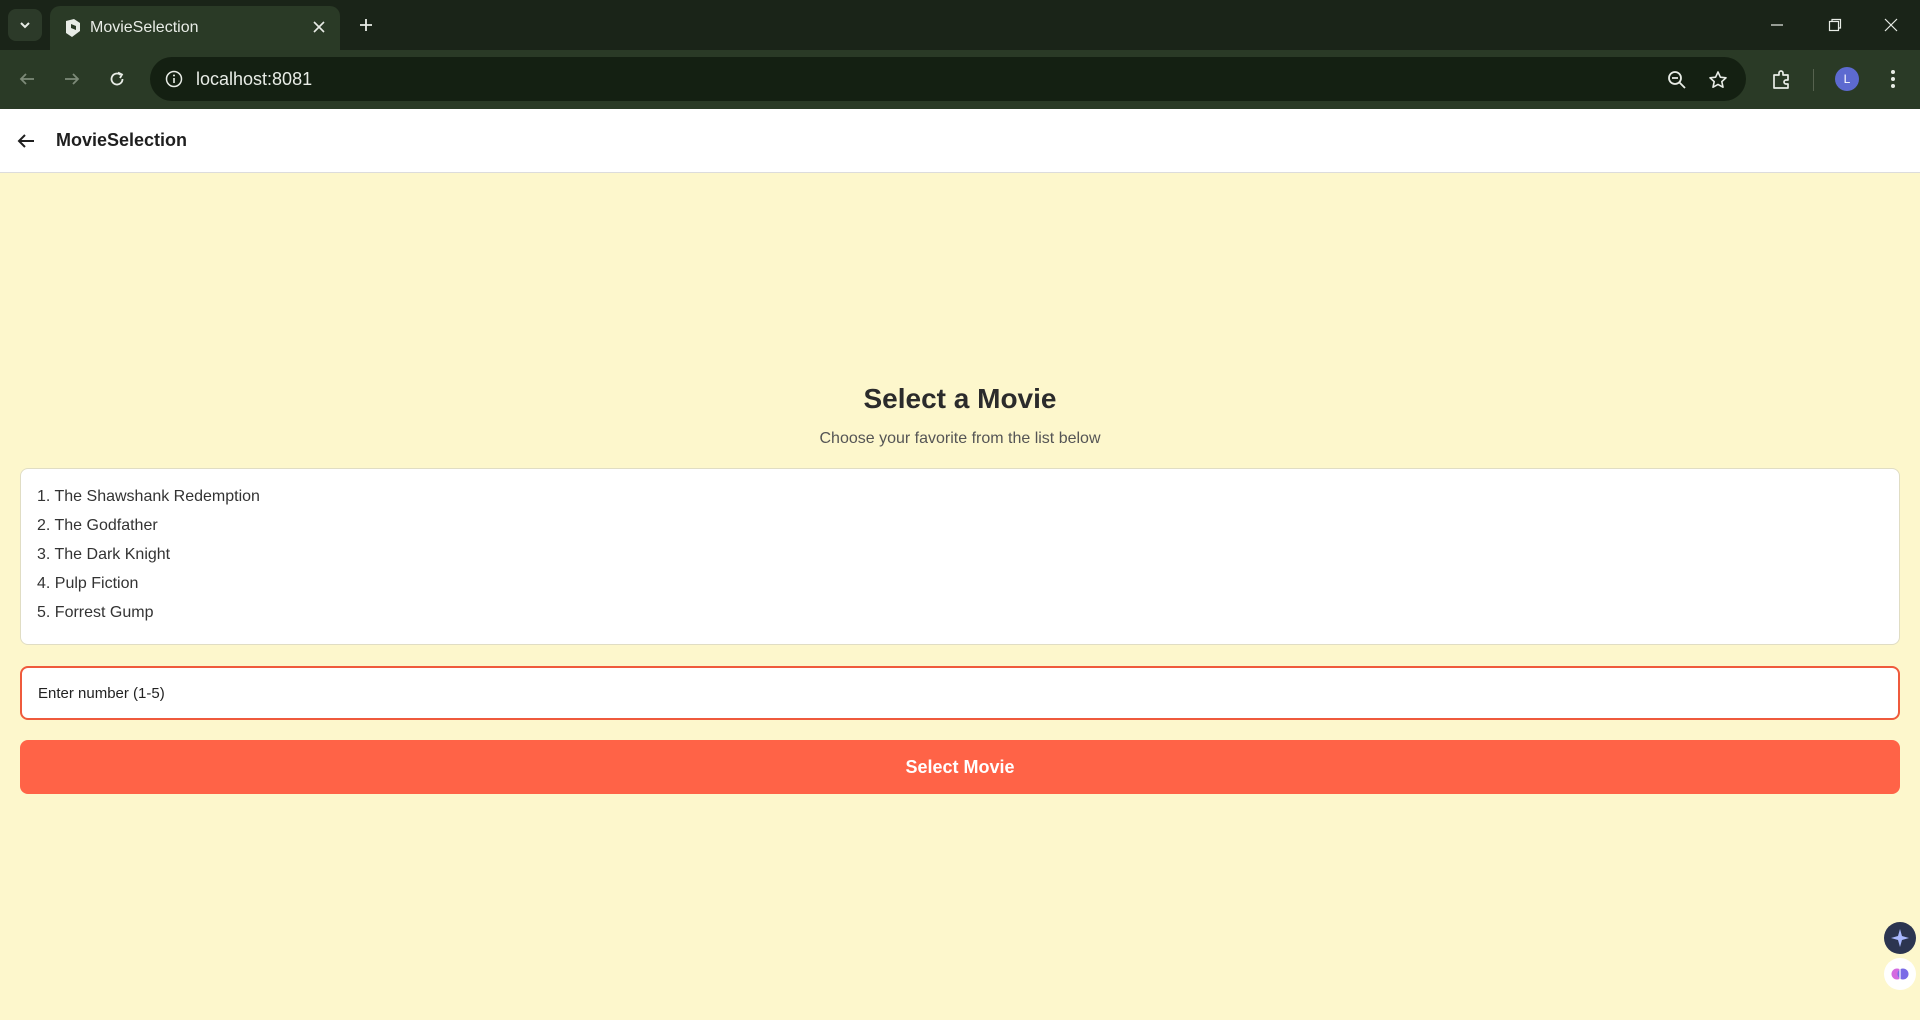  I want to click on reload-icon, so click(117, 78).